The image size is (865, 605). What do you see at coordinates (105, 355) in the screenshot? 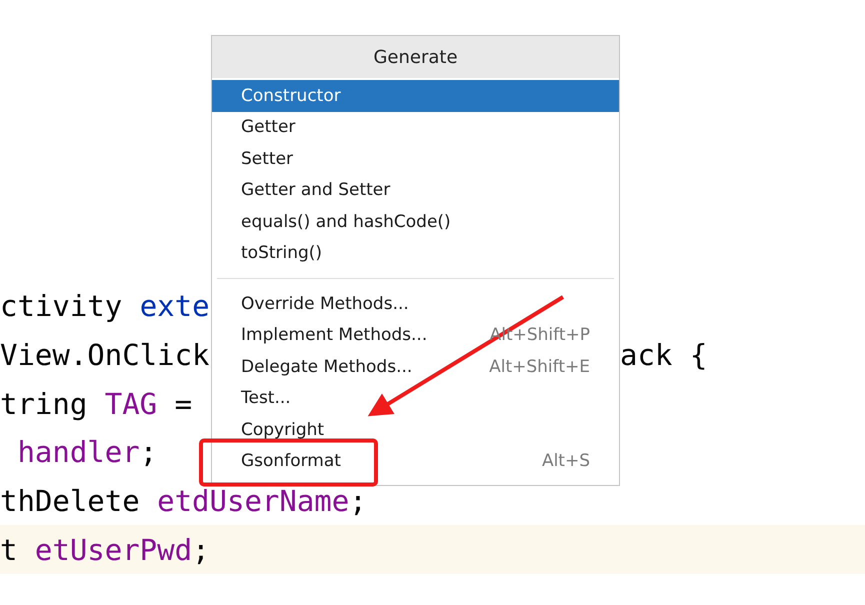
I see `code-text: View.OnClick` at bounding box center [105, 355].